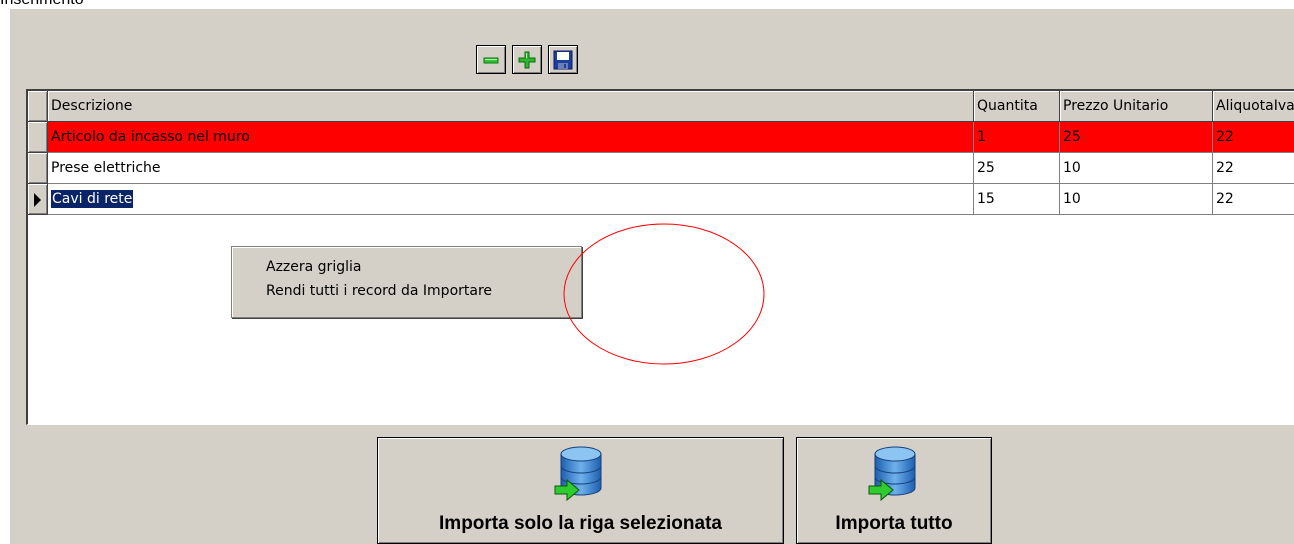 This screenshot has height=544, width=1294. Describe the element at coordinates (511, 106) in the screenshot. I see `column-header-descrizione: Descrizione` at that location.